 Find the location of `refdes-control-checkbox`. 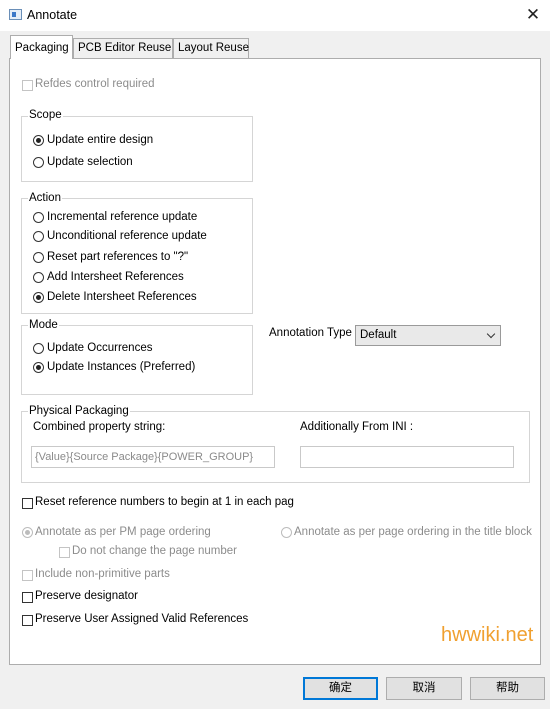

refdes-control-checkbox is located at coordinates (27, 85).